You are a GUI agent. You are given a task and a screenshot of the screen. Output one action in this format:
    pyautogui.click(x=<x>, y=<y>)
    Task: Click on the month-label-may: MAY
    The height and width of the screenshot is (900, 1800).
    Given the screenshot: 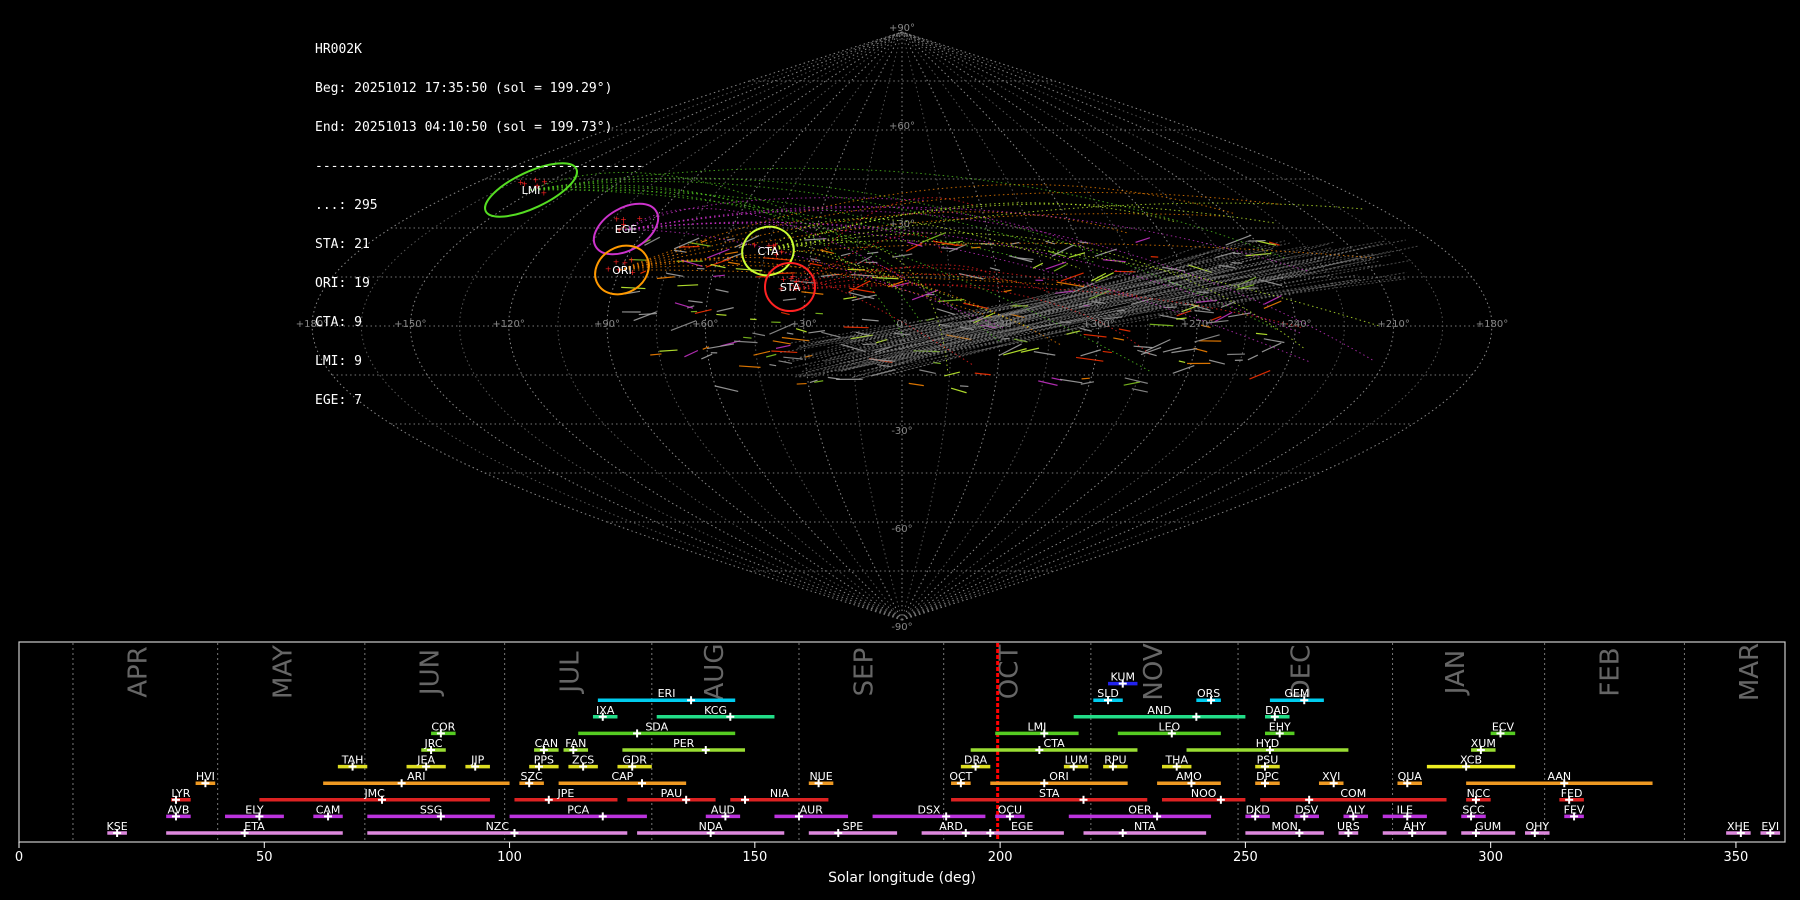 What is the action you would take?
    pyautogui.click(x=283, y=672)
    